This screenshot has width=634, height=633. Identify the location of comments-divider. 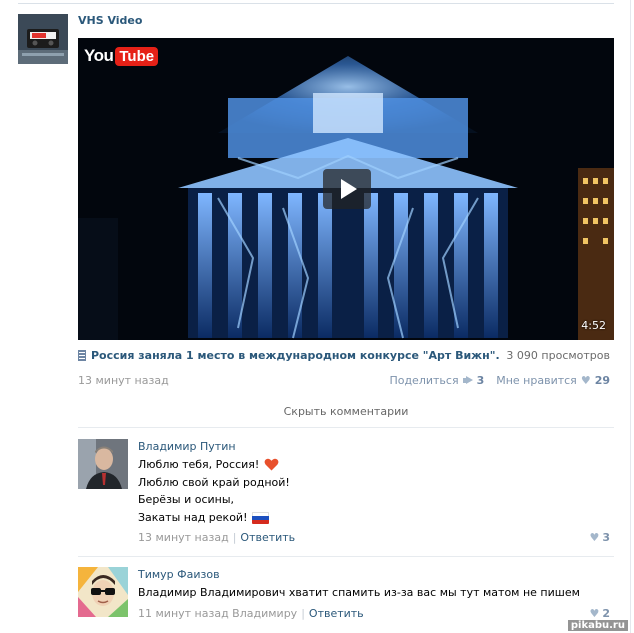
(346, 427).